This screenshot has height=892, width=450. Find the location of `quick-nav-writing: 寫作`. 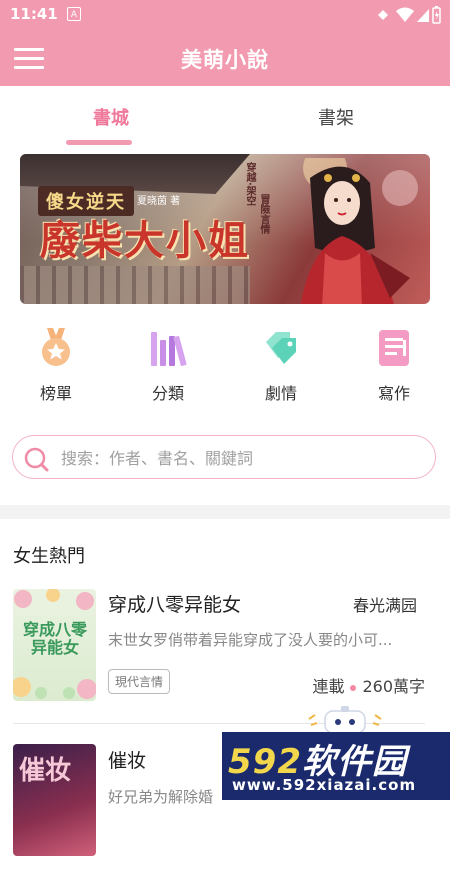

quick-nav-writing: 寫作 is located at coordinates (394, 365).